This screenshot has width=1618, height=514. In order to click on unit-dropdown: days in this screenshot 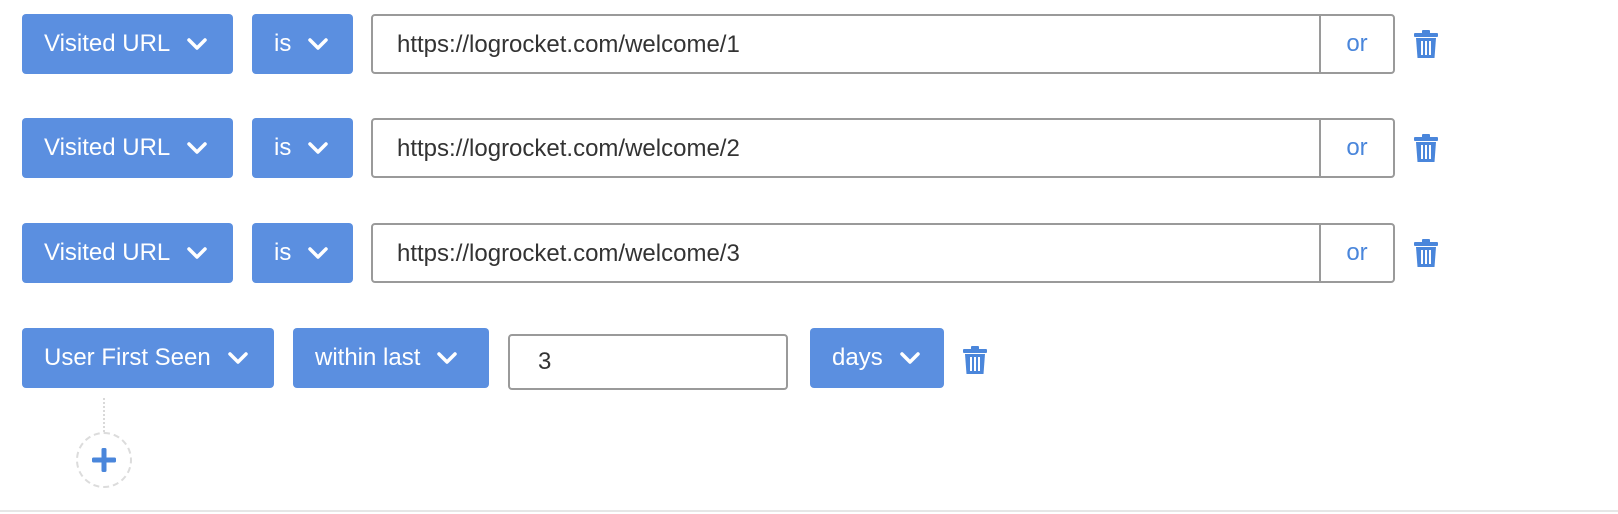, I will do `click(877, 358)`.